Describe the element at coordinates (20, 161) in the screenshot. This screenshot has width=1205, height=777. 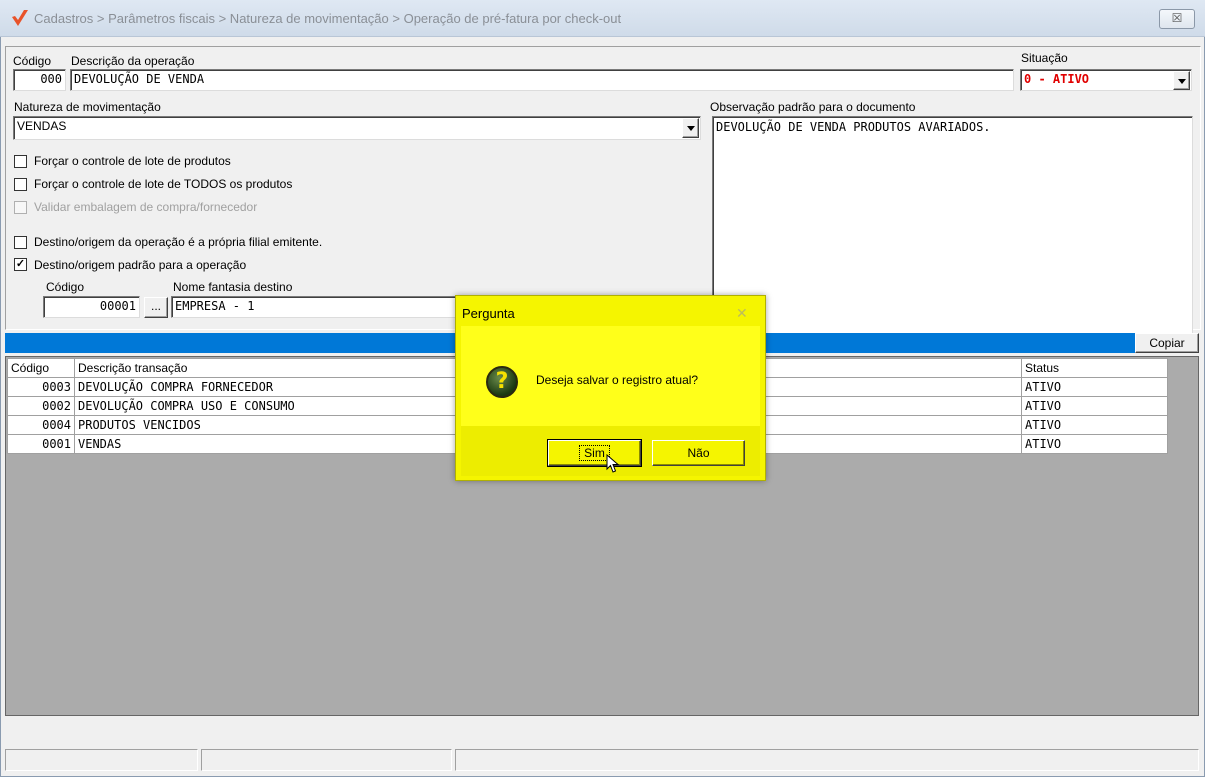
I see `checkbox-forcar-lote` at that location.